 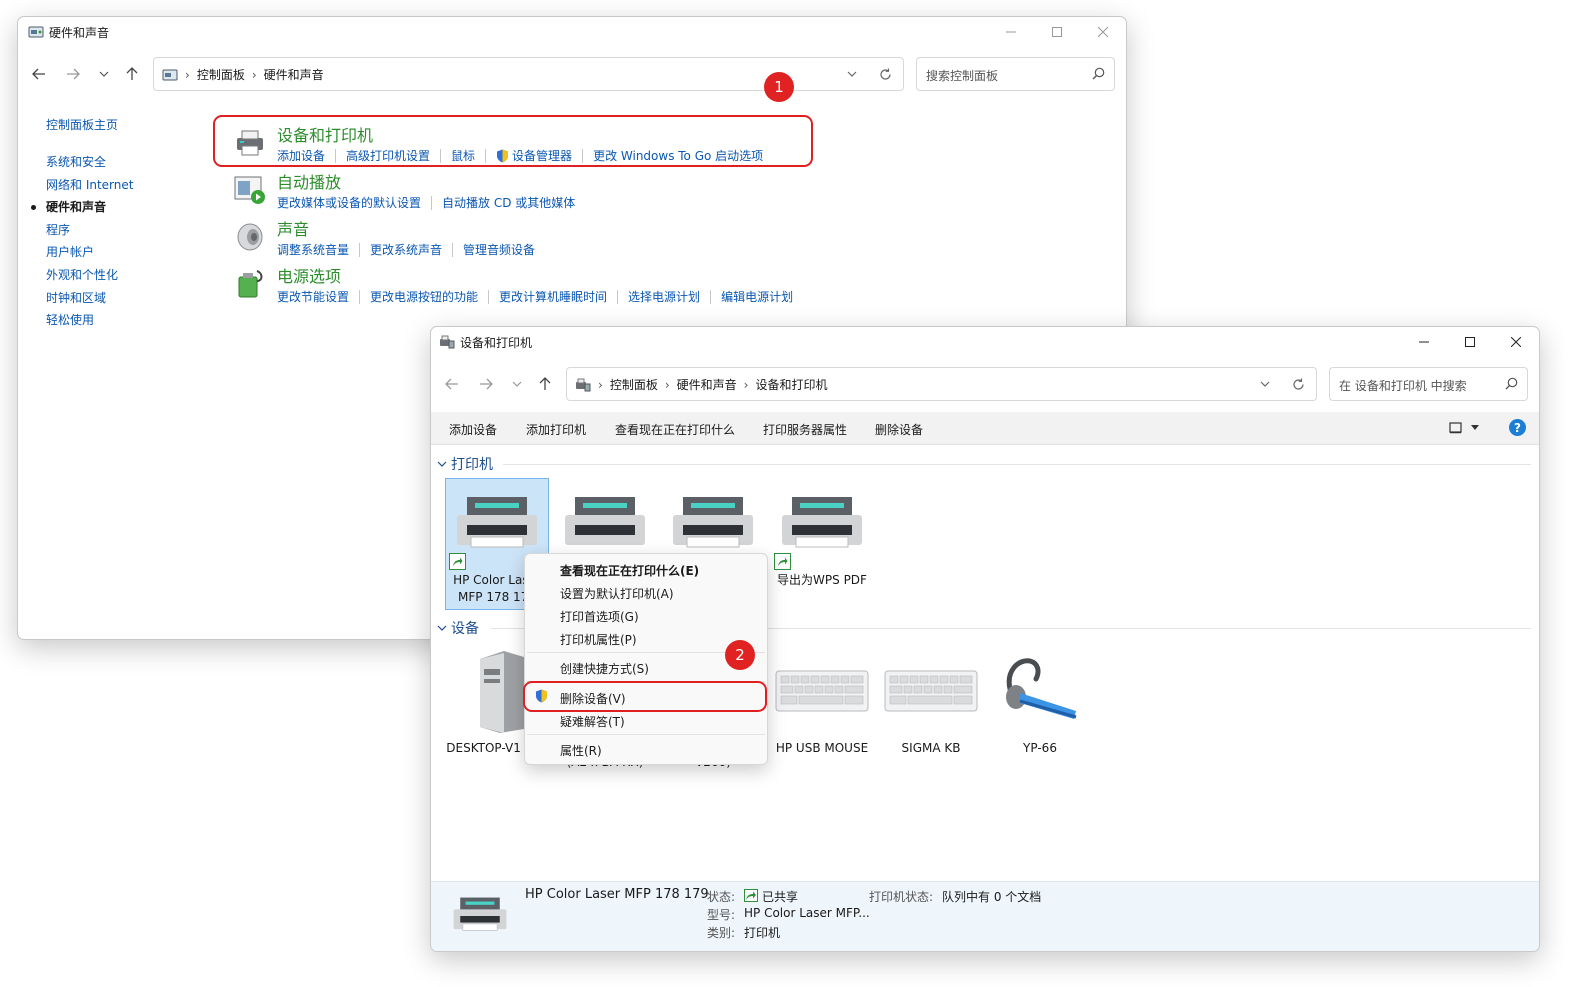 I want to click on help-icon: ?, so click(x=1517, y=427).